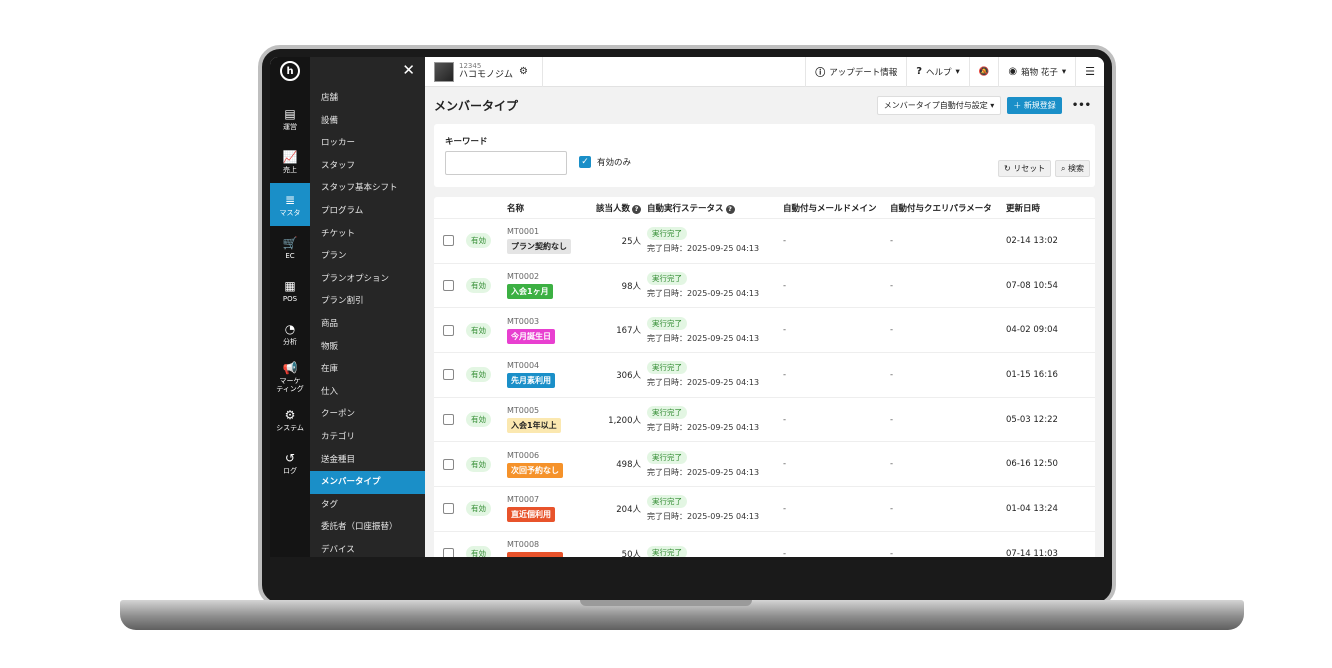  Describe the element at coordinates (549, 321) in the screenshot. I see `member-type-code: MT0003` at that location.